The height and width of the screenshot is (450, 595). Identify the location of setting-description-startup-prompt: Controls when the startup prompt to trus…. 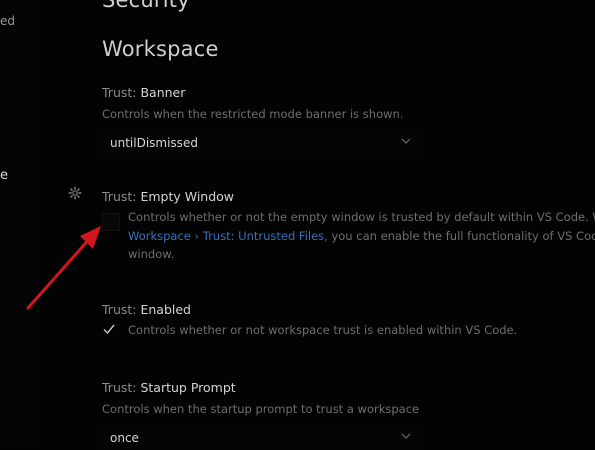
(261, 409).